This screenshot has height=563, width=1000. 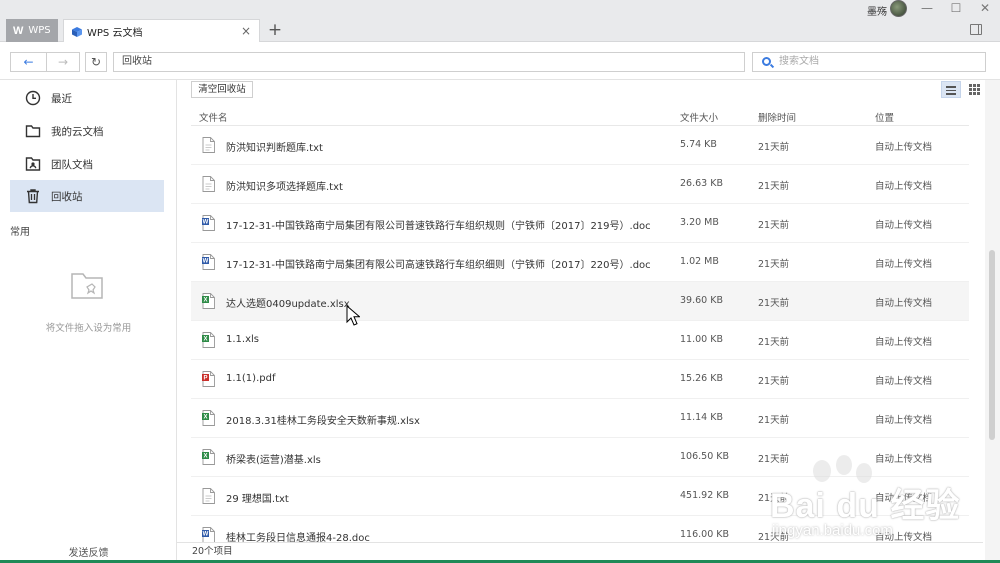 I want to click on watermark-url: jingyan.baidu.com, so click(x=832, y=530).